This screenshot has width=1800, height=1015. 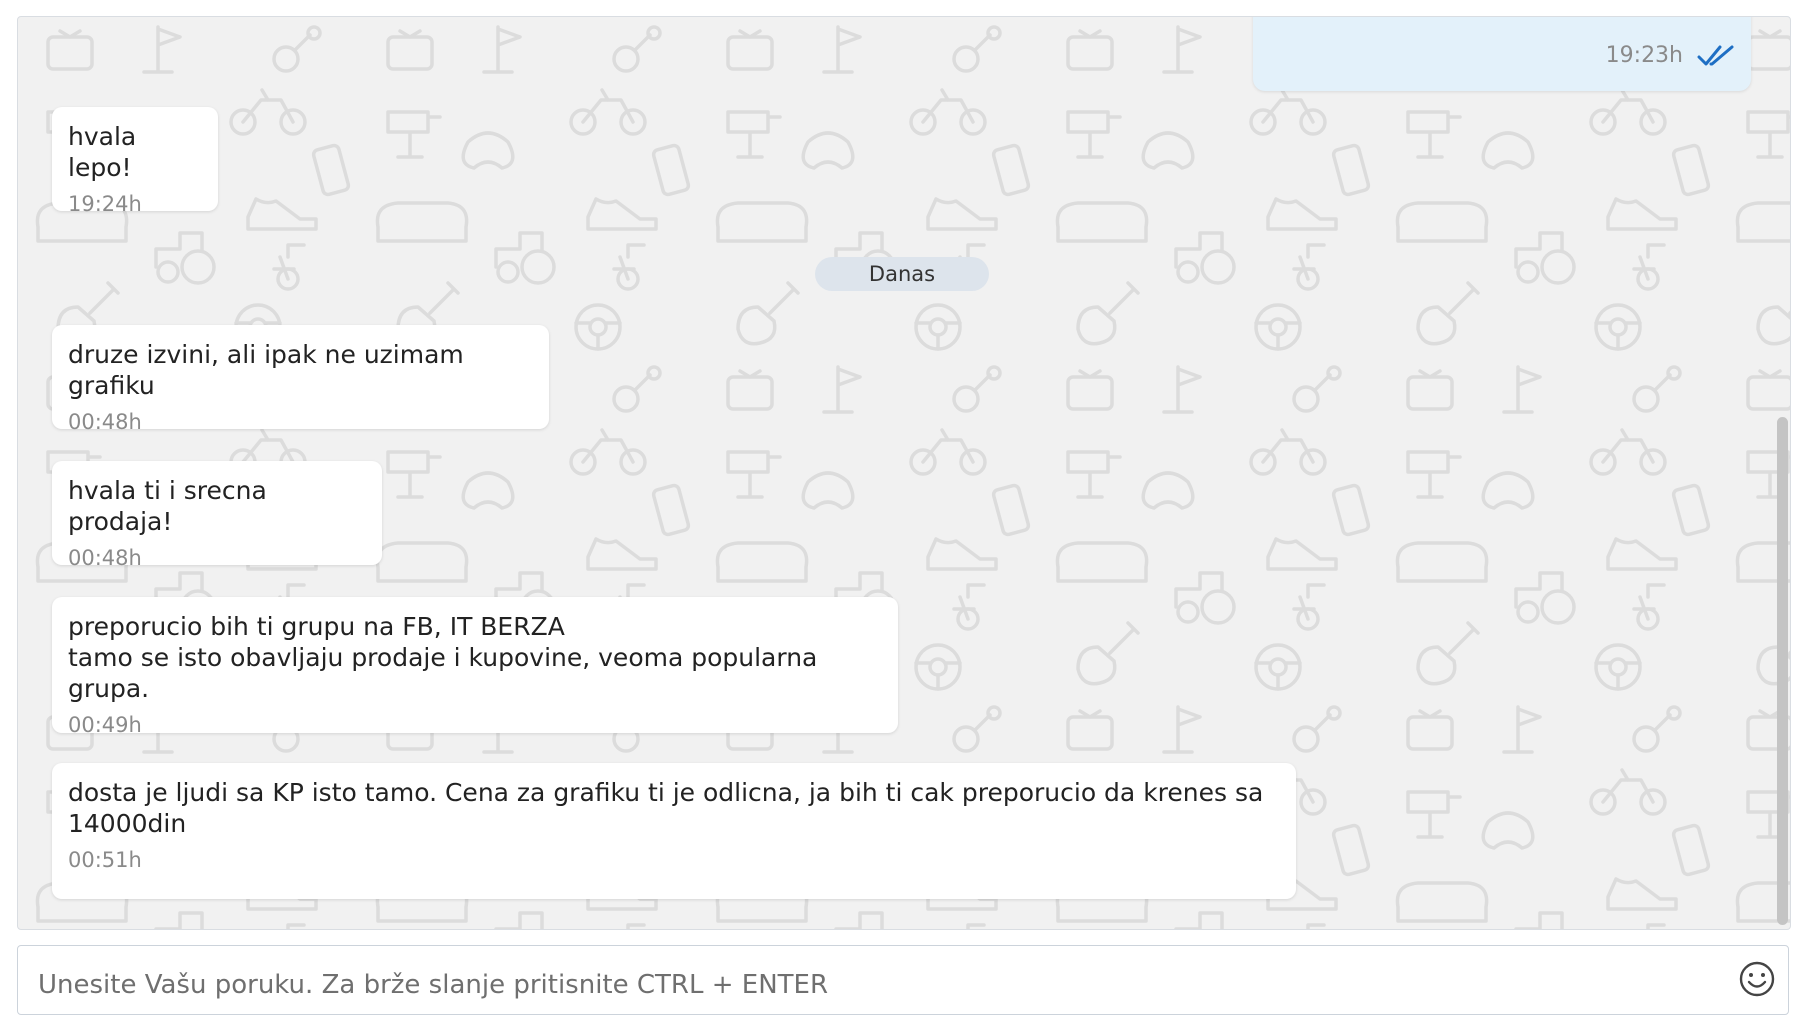 What do you see at coordinates (105, 860) in the screenshot?
I see `message-time: 00:51h` at bounding box center [105, 860].